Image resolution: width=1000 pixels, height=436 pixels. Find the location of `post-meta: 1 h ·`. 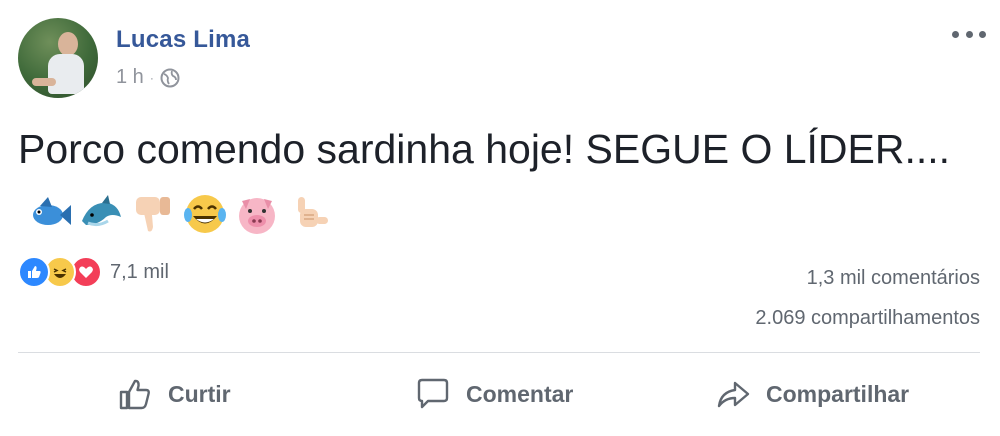

post-meta: 1 h · is located at coordinates (148, 77).